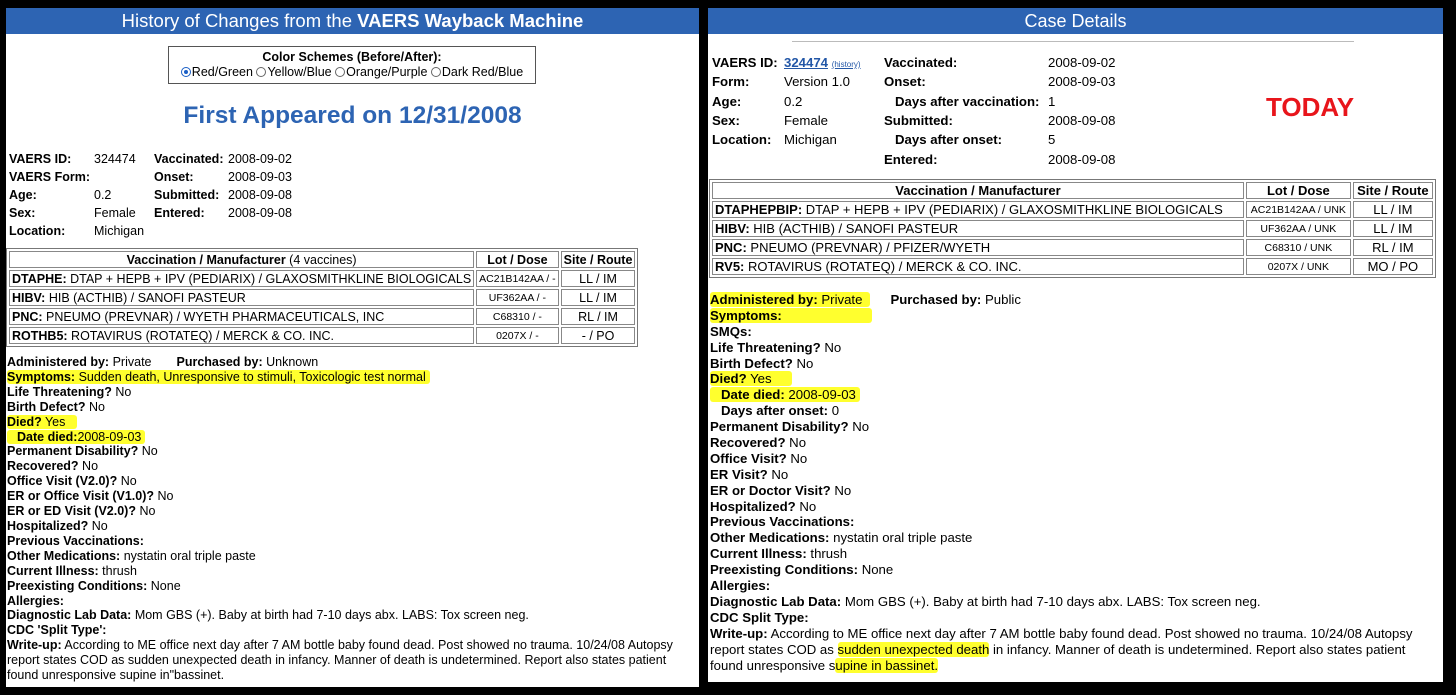 This screenshot has width=1456, height=695. I want to click on site-cell: - / PO, so click(598, 335).